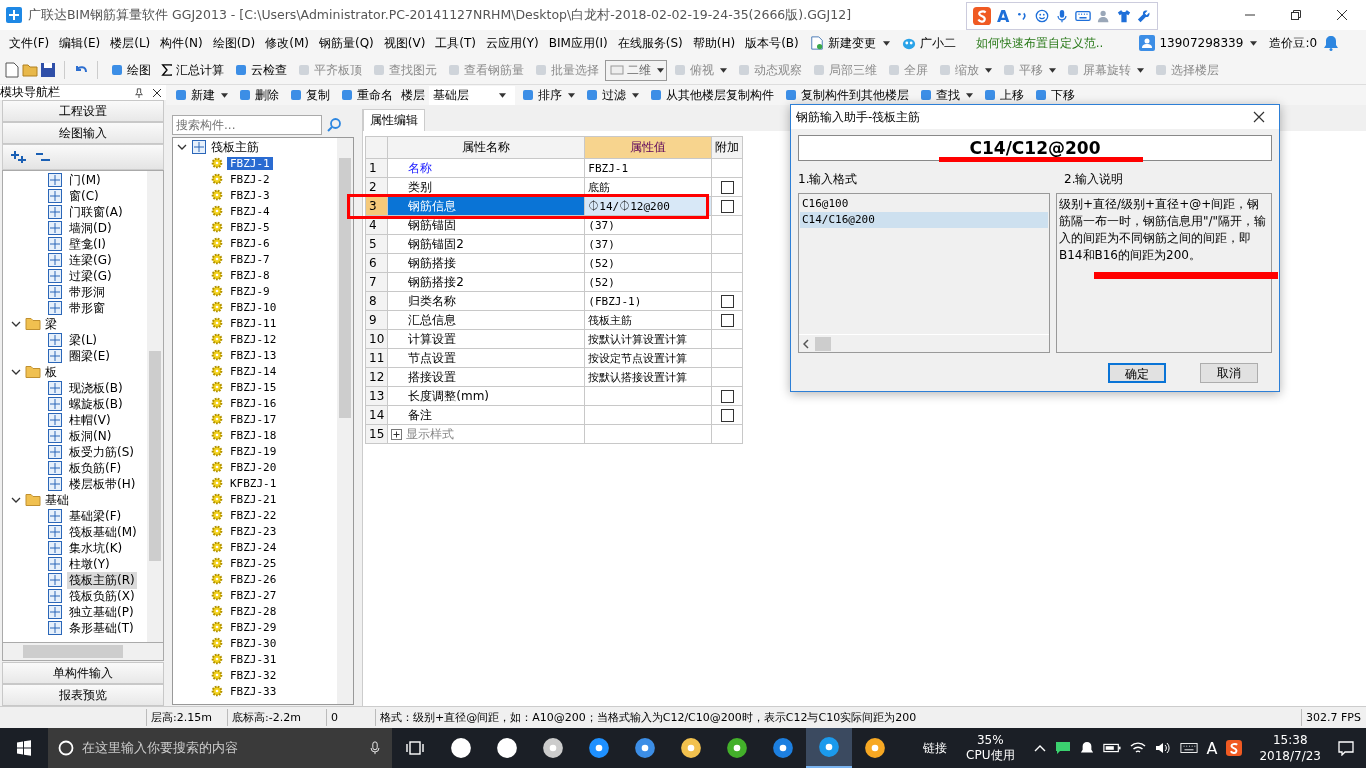  I want to click on component-item: FBZJ-15, so click(253, 387).